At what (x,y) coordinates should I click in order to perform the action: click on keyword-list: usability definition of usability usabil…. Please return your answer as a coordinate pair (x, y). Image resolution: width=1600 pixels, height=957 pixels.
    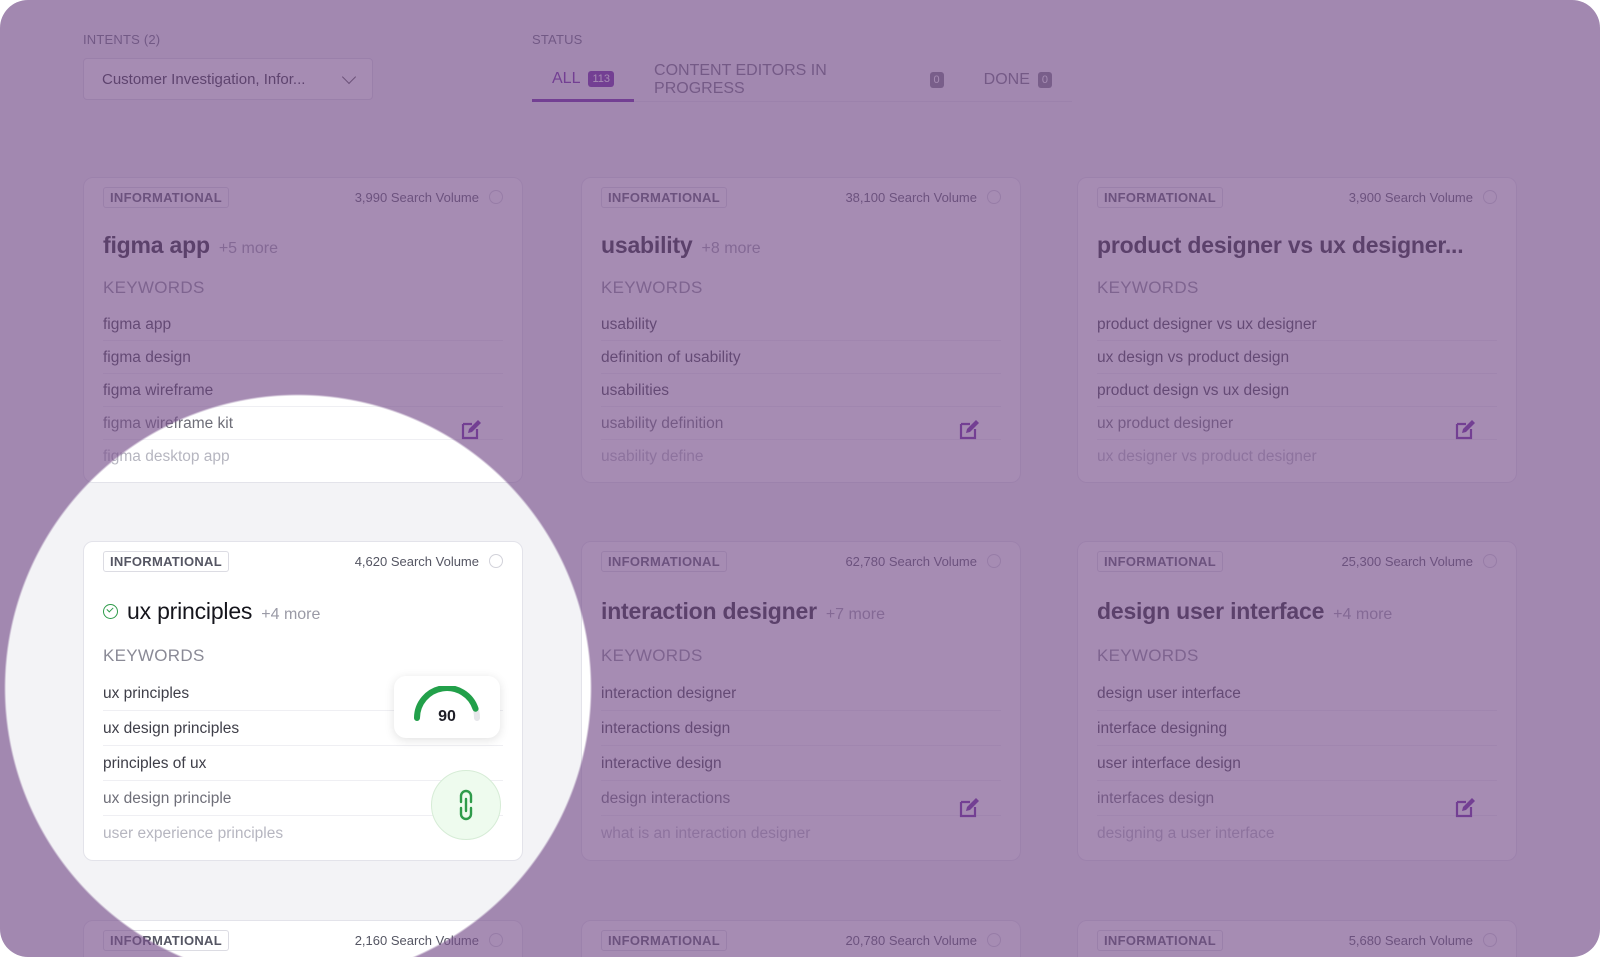
    Looking at the image, I should click on (801, 390).